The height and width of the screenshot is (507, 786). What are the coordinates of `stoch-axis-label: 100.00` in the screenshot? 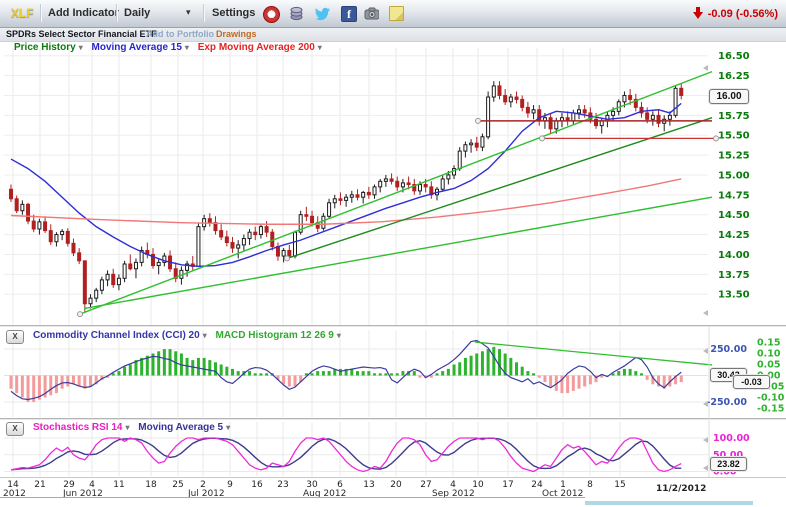 It's located at (731, 438).